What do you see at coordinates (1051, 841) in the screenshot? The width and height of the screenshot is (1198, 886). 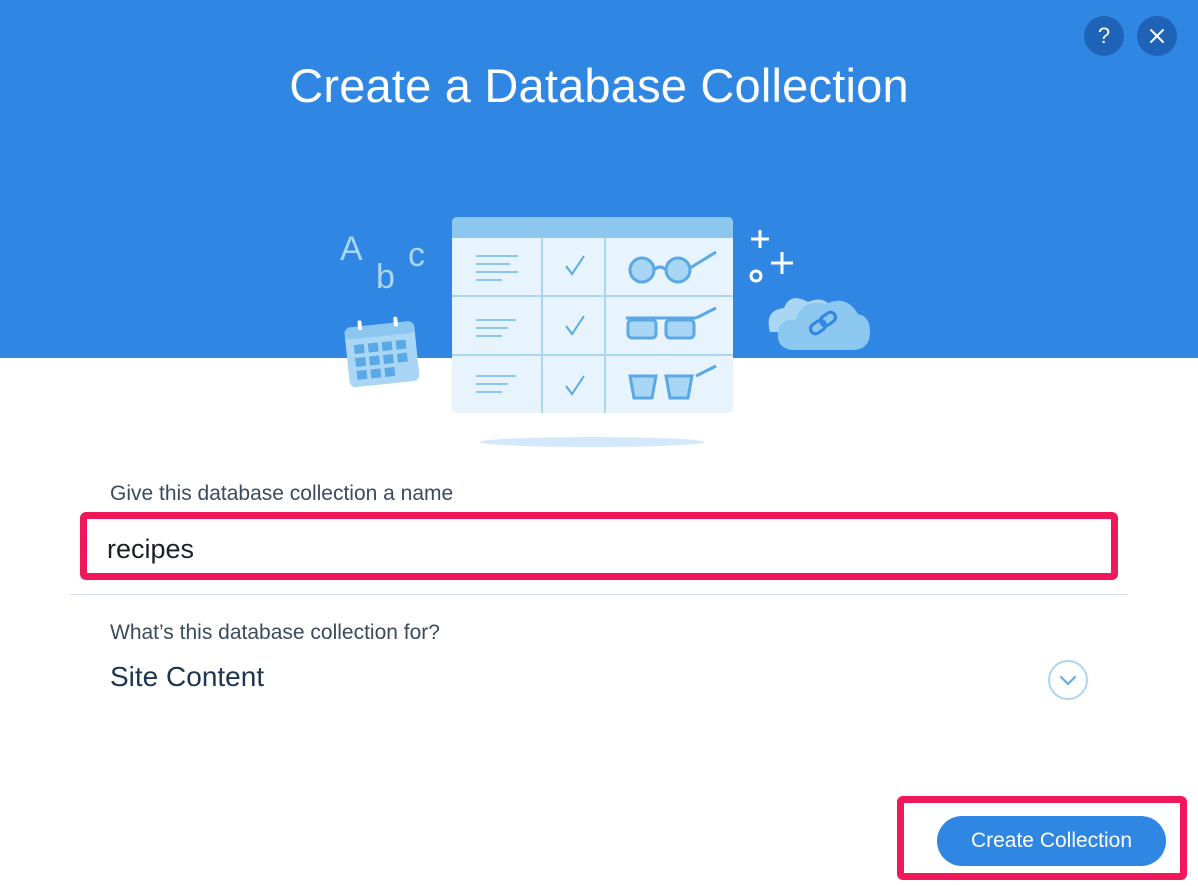 I see `create-collection-button: Create Collection` at bounding box center [1051, 841].